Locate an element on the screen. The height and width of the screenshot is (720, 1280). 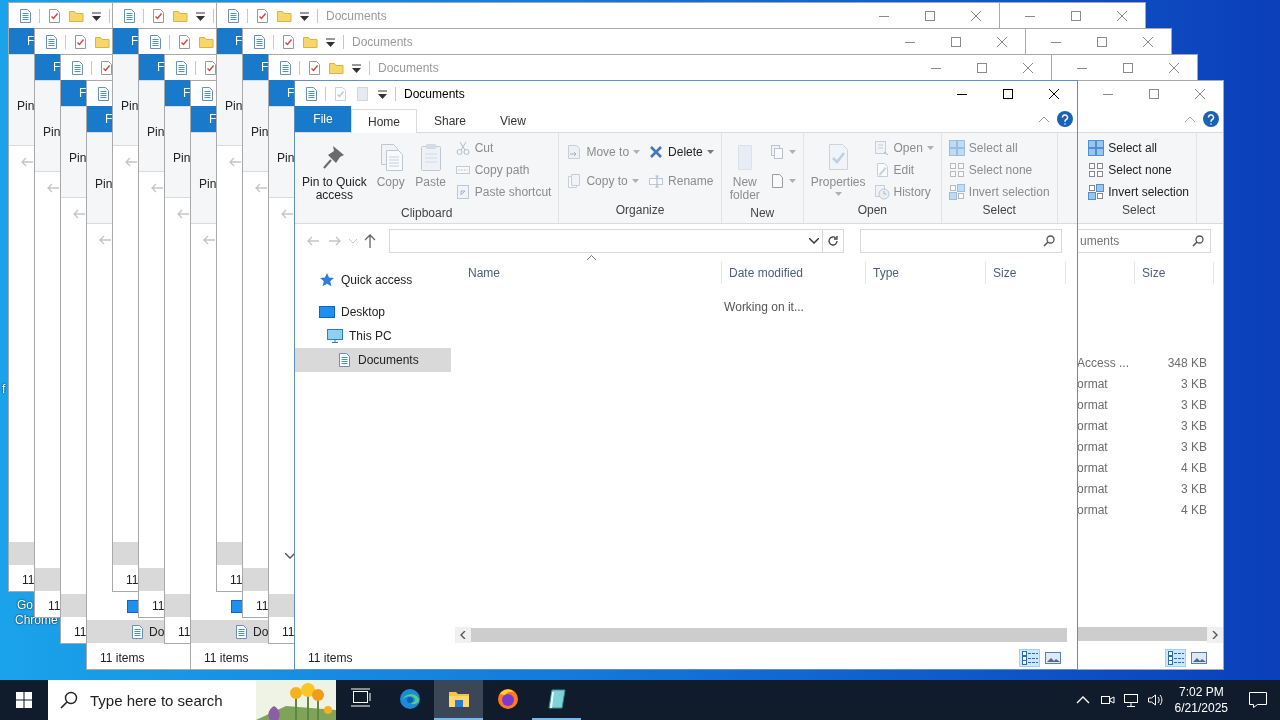
scroll-right-button is located at coordinates (1215, 635).